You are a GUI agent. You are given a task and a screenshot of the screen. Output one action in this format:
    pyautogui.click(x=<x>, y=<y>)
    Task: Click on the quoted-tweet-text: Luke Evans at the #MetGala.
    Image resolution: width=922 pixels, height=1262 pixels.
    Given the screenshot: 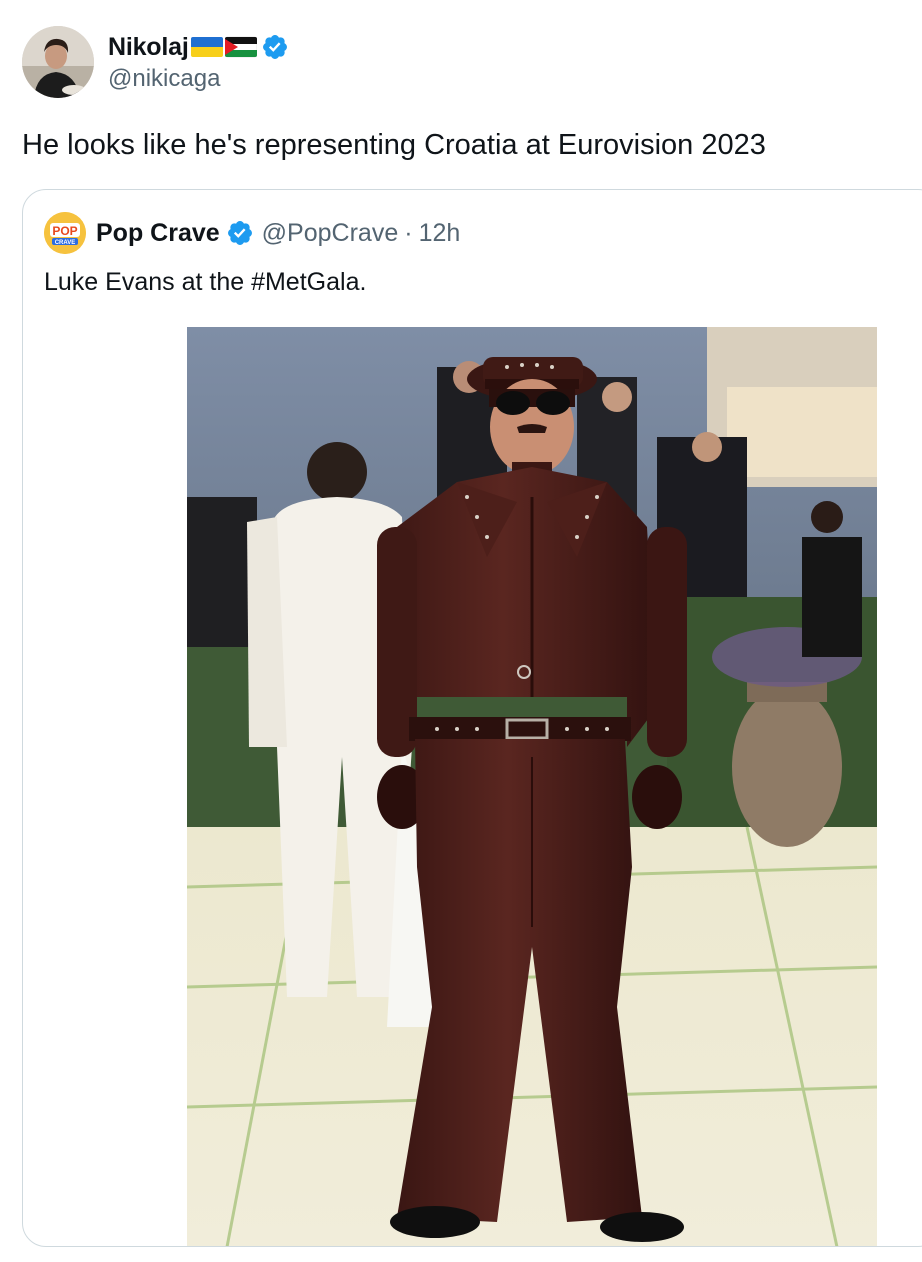 What is the action you would take?
    pyautogui.click(x=205, y=282)
    